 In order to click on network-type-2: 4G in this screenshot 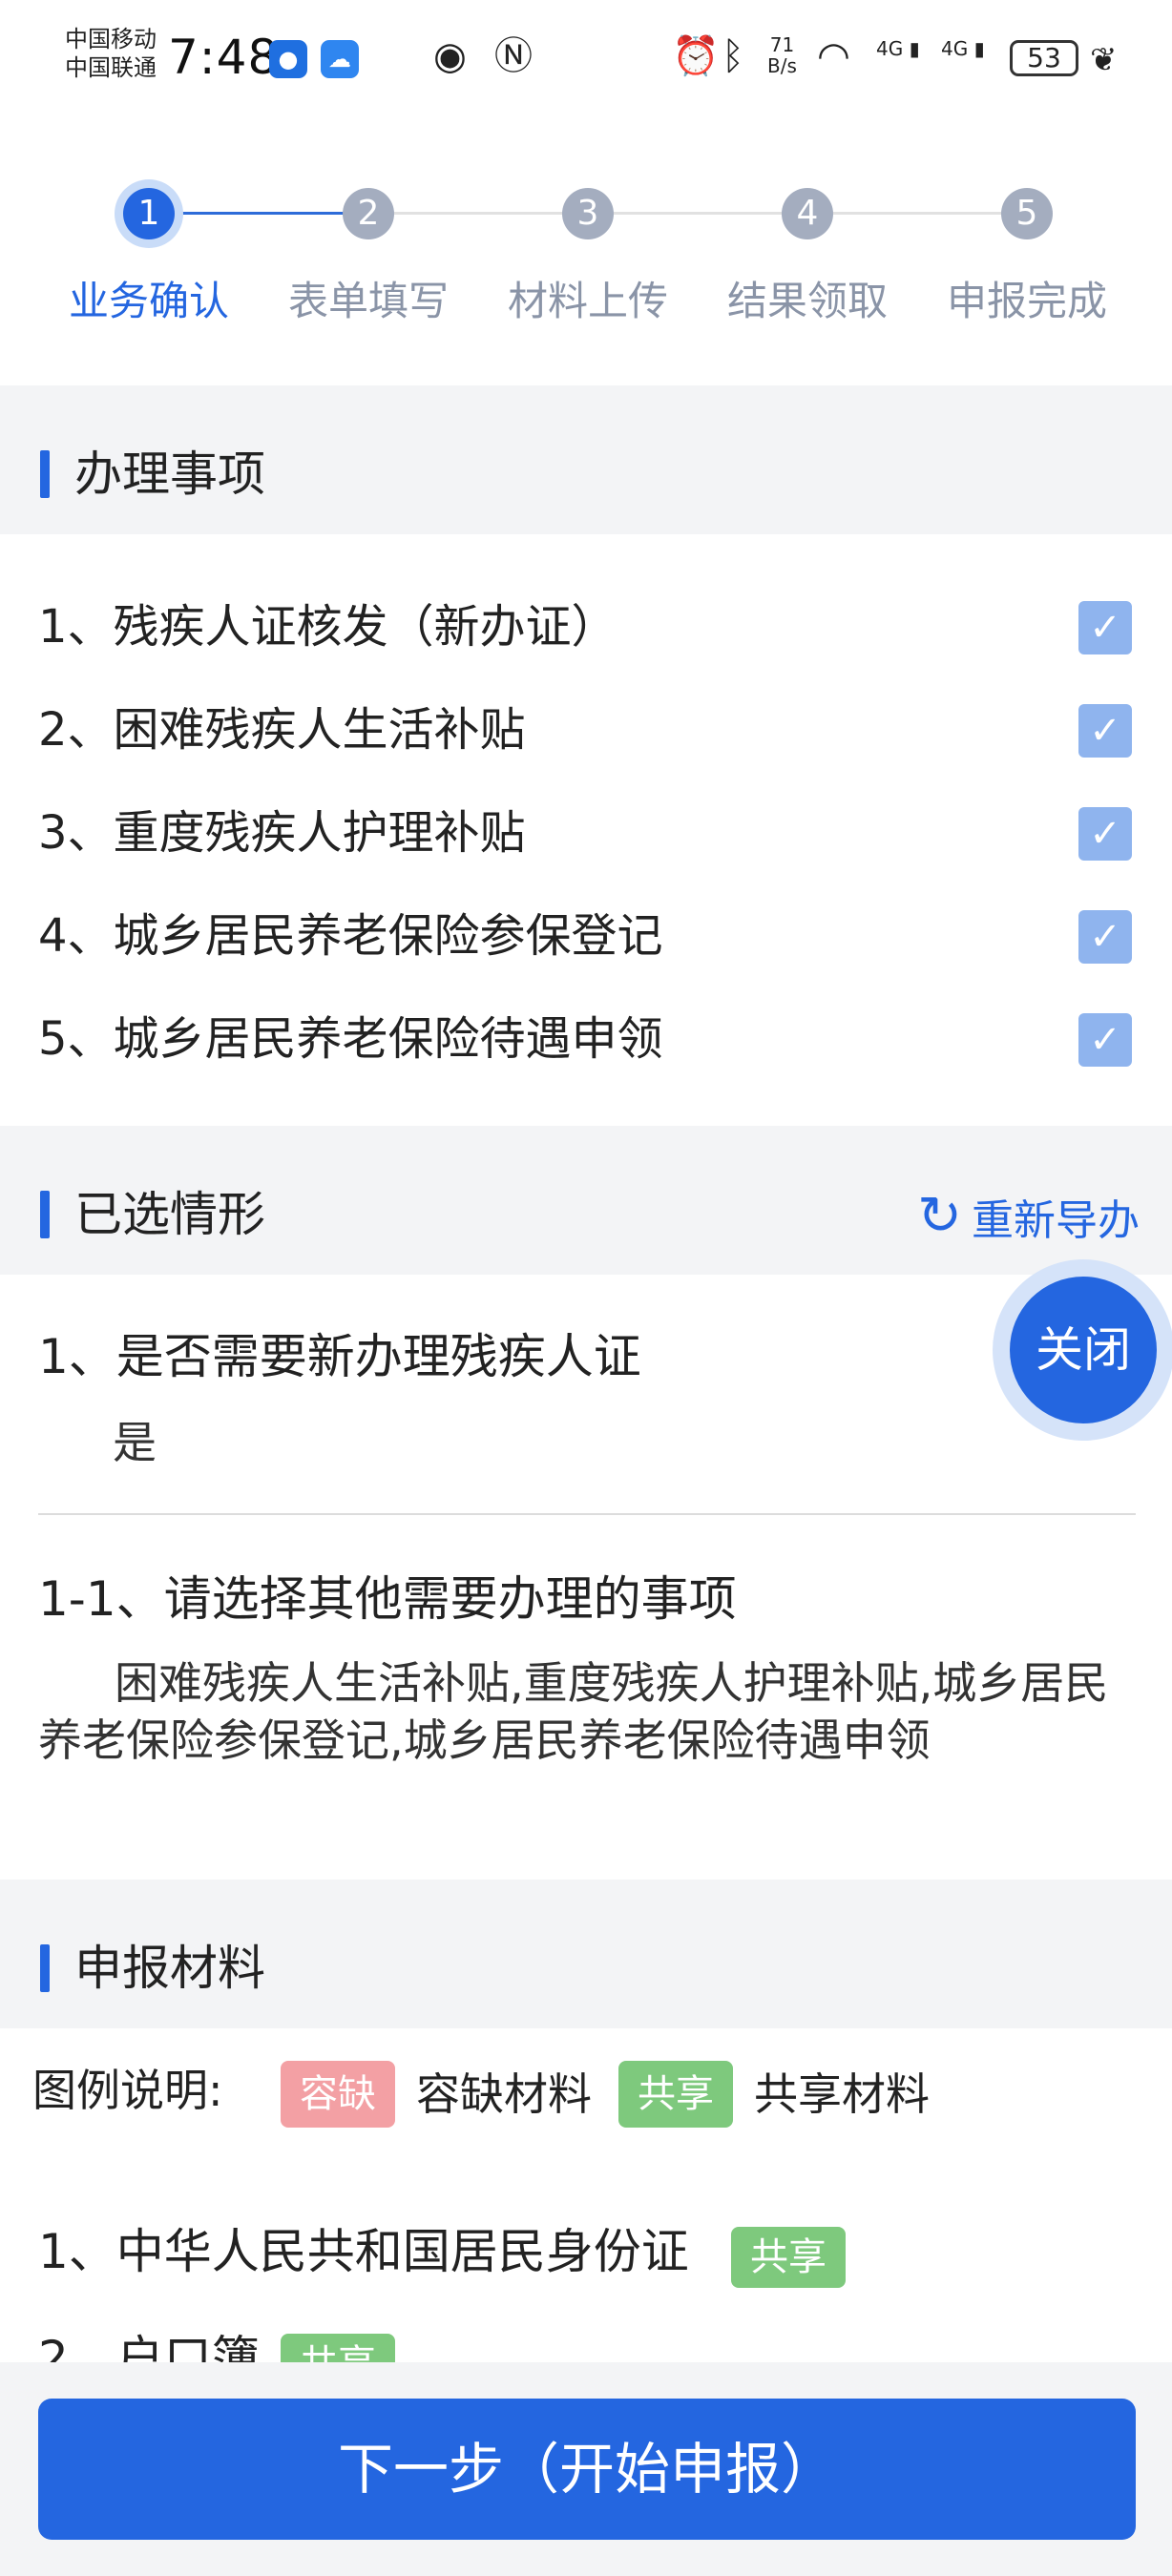, I will do `click(955, 48)`.